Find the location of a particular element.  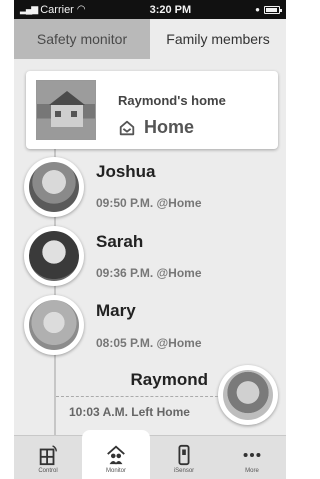

tab-family-members: Family members is located at coordinates (218, 39).